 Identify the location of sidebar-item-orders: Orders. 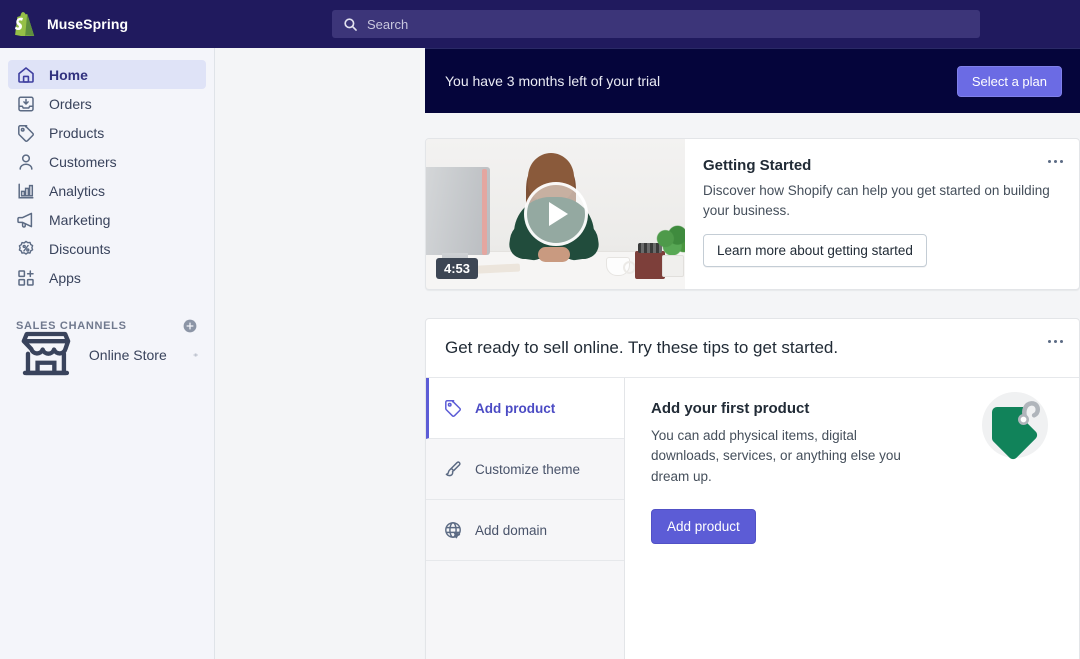
(107, 103).